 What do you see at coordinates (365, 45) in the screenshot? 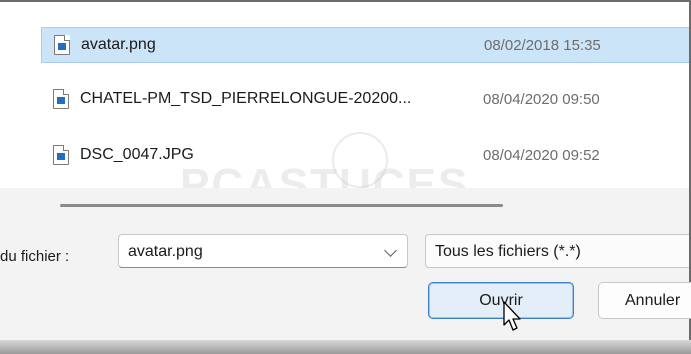
I see `file-row-avatar: avatar.png 08/02/2018 15:35` at bounding box center [365, 45].